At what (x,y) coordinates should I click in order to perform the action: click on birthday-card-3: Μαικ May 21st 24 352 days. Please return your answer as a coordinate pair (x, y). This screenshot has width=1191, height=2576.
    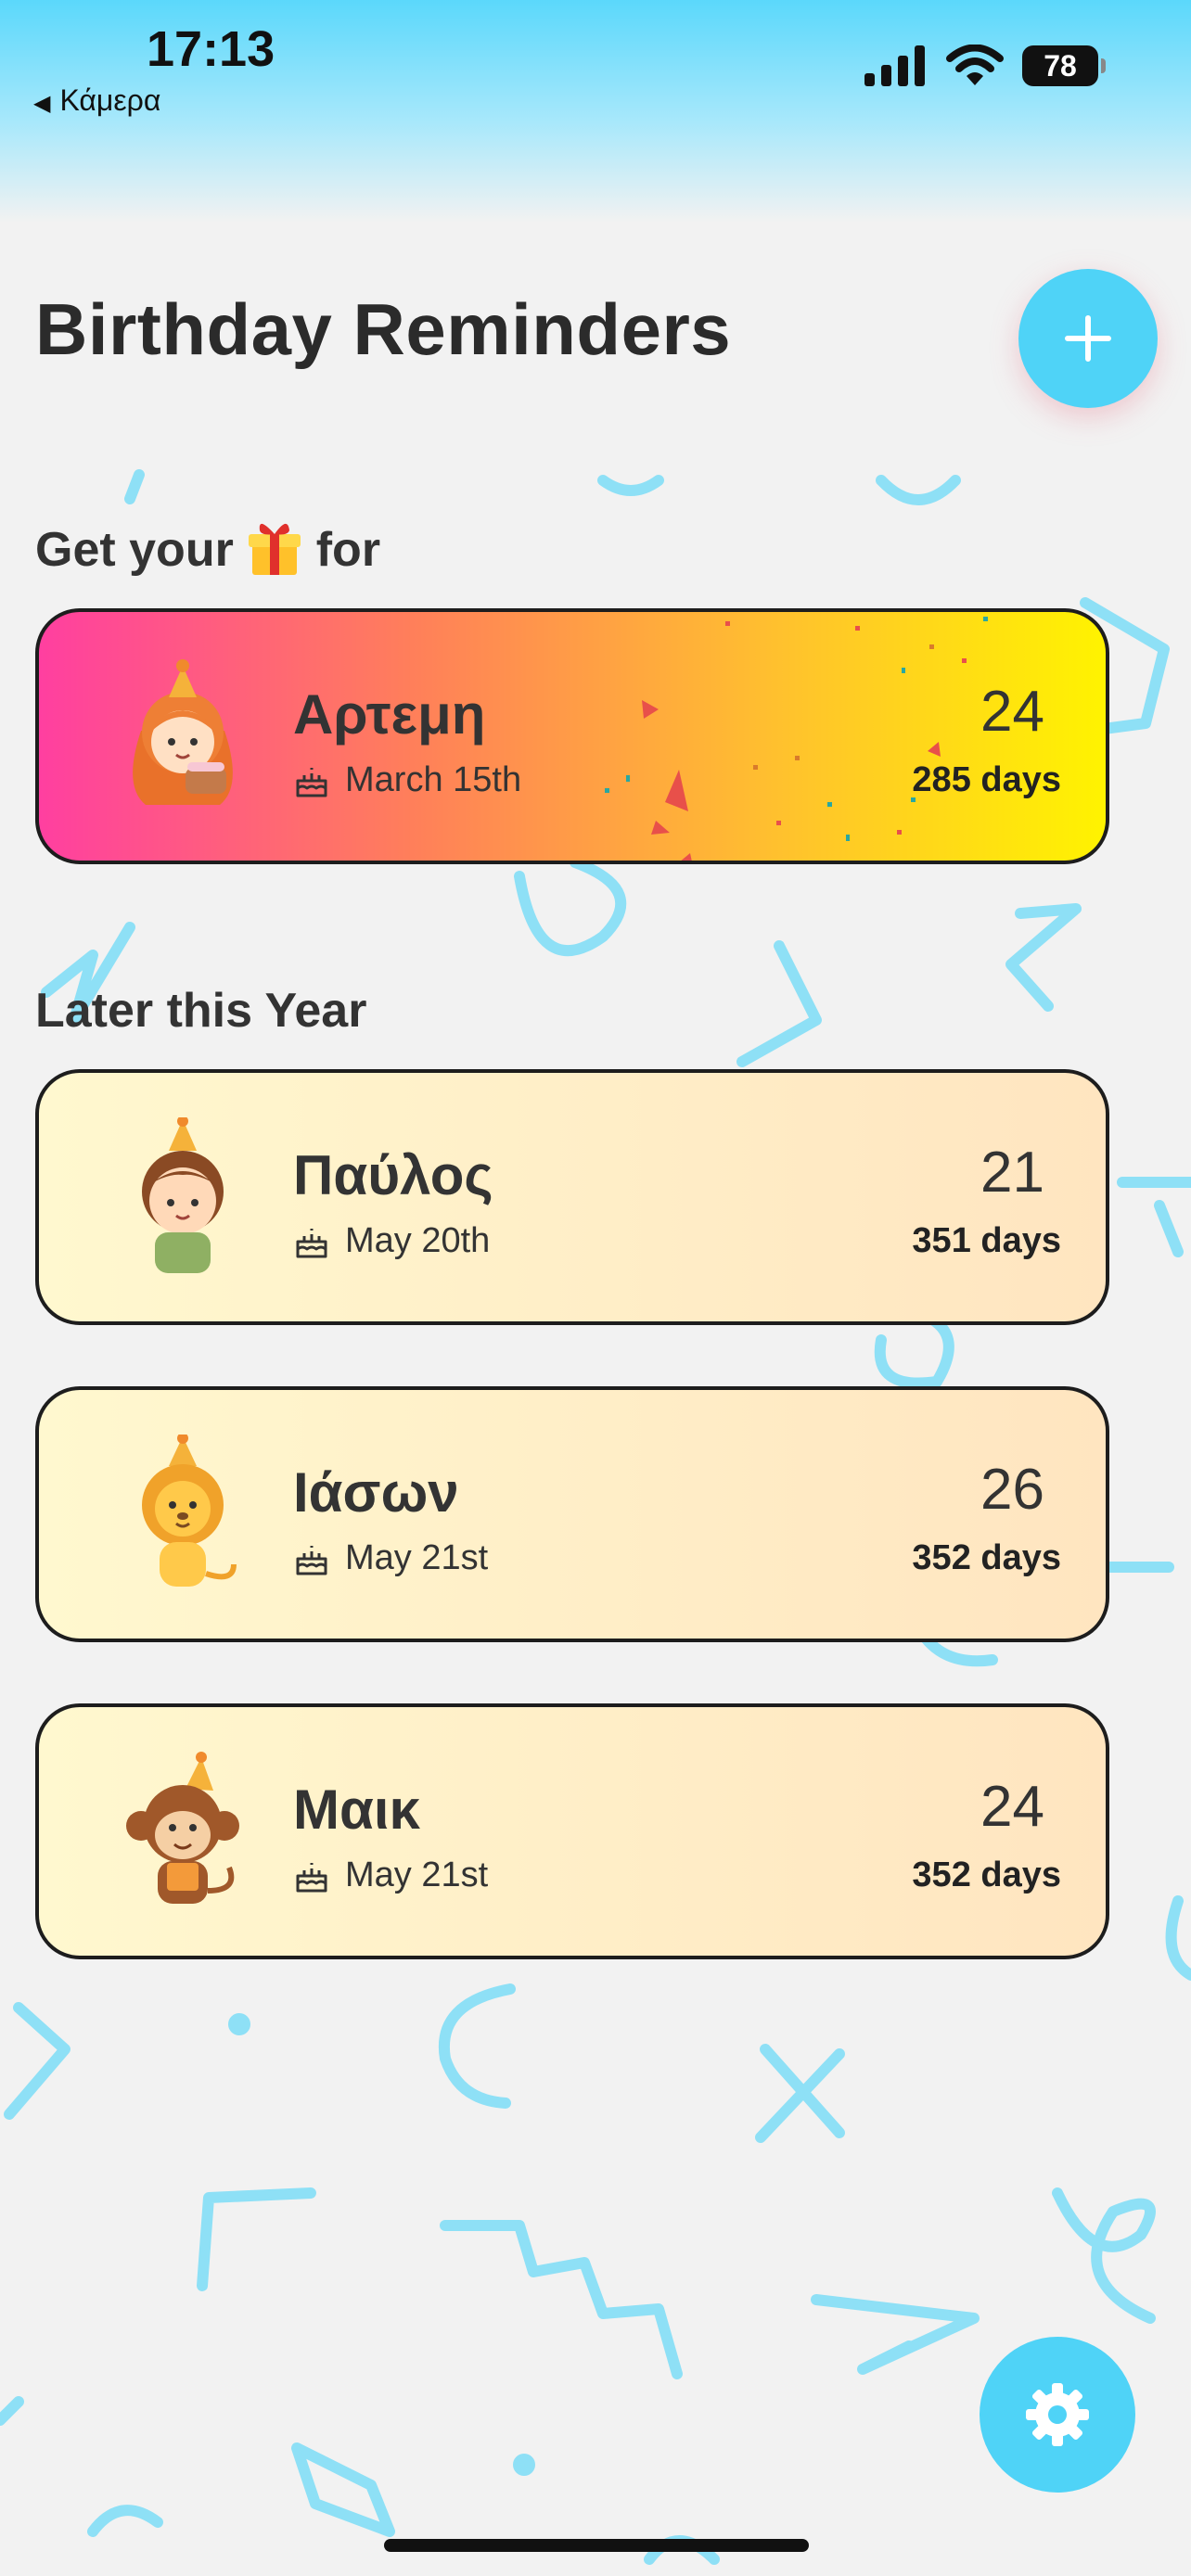
    Looking at the image, I should click on (572, 1831).